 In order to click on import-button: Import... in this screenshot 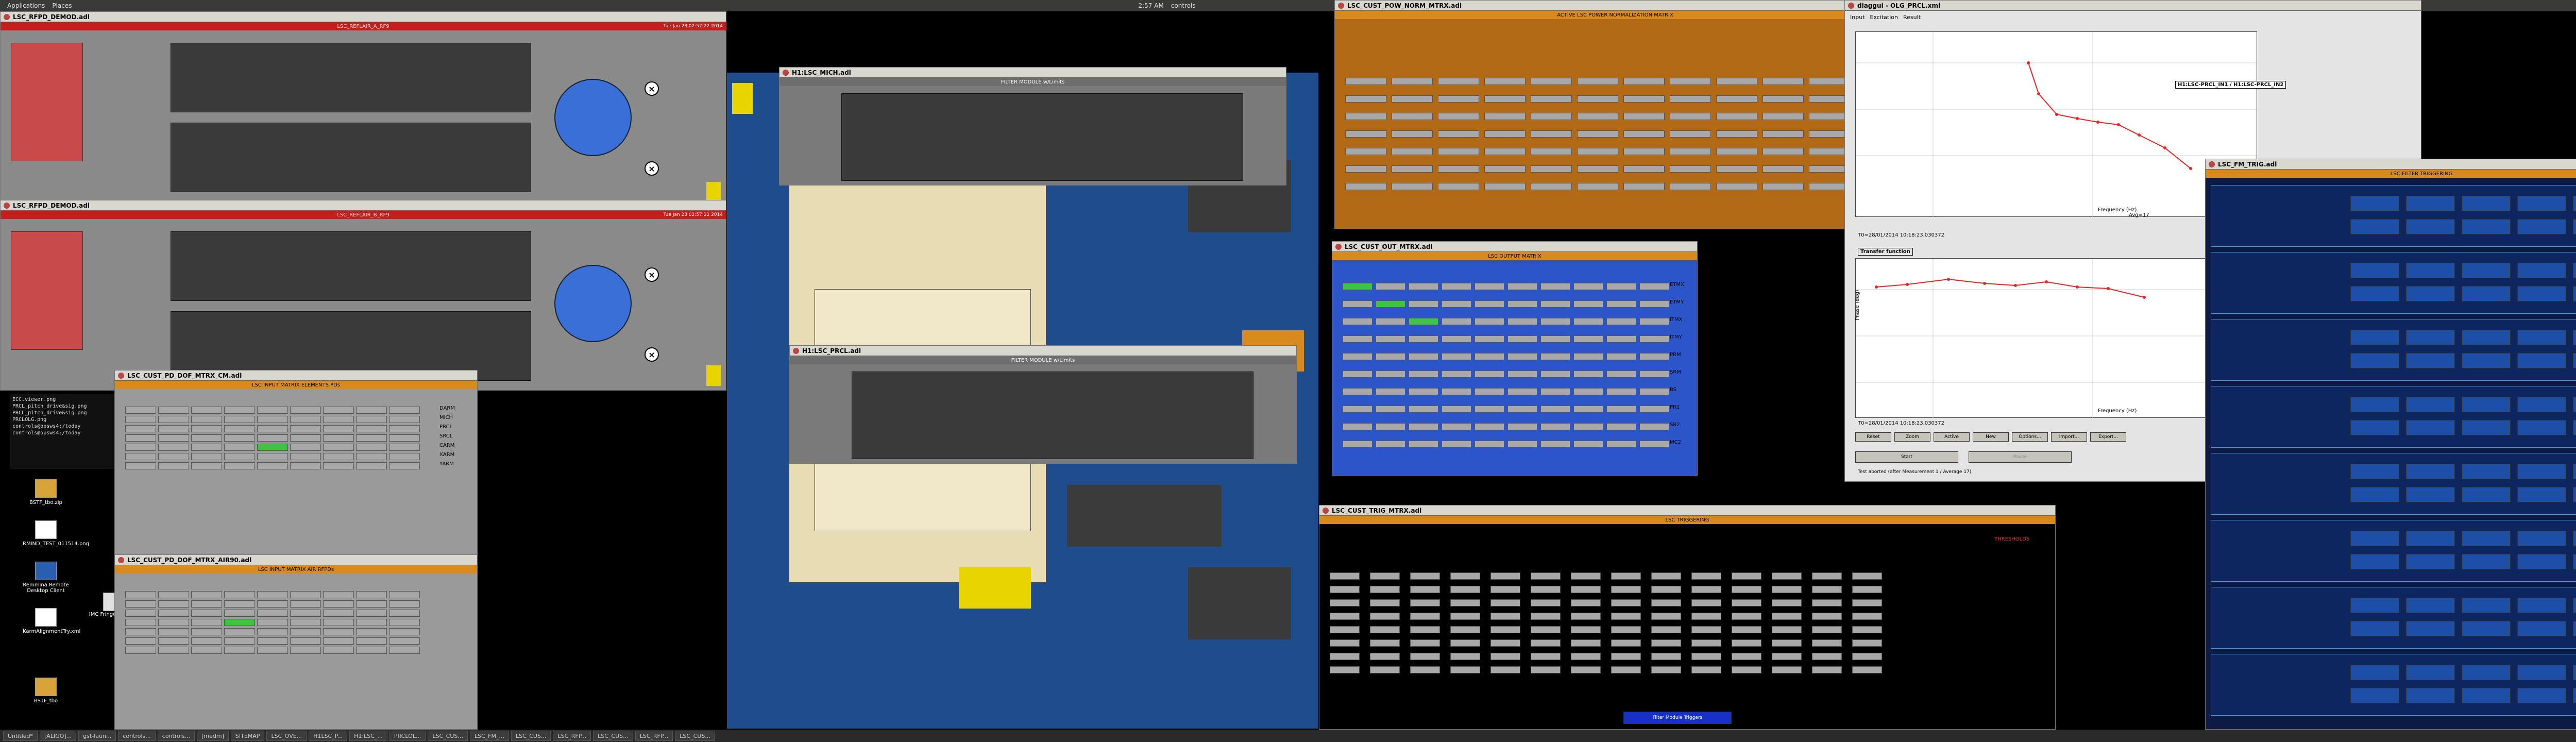, I will do `click(2069, 437)`.